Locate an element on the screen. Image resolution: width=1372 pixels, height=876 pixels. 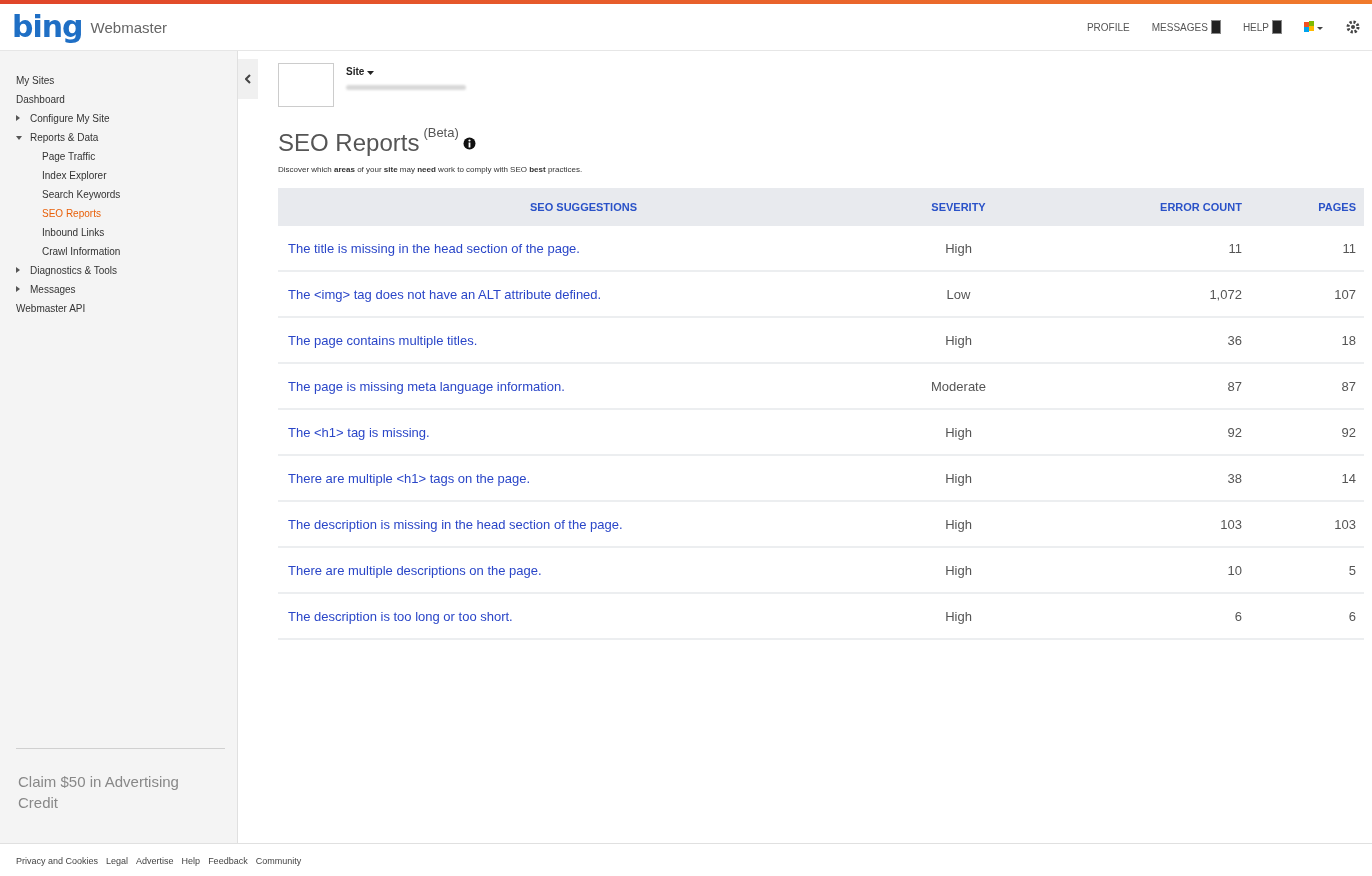
footer-link: Feedback is located at coordinates (228, 860).